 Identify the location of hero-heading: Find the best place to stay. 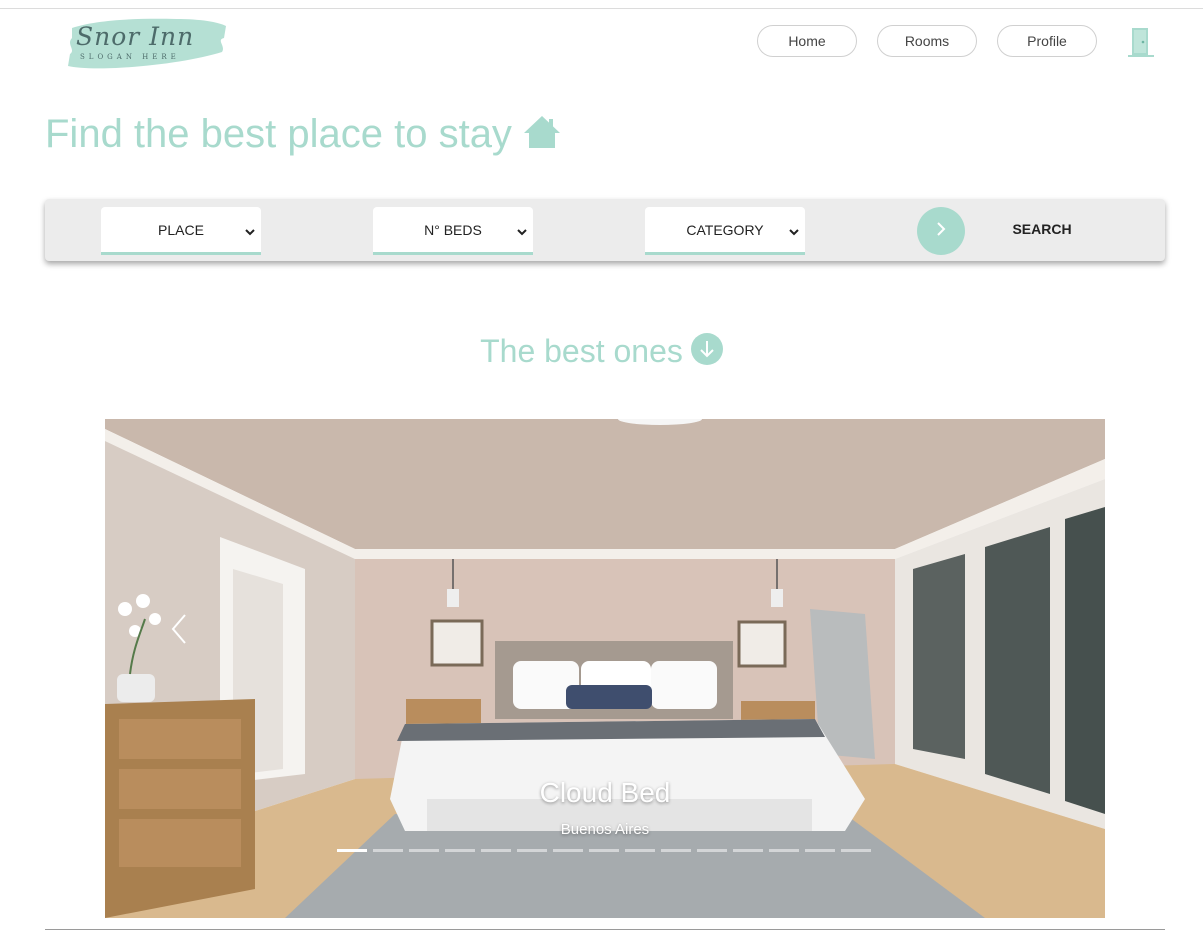
(303, 134).